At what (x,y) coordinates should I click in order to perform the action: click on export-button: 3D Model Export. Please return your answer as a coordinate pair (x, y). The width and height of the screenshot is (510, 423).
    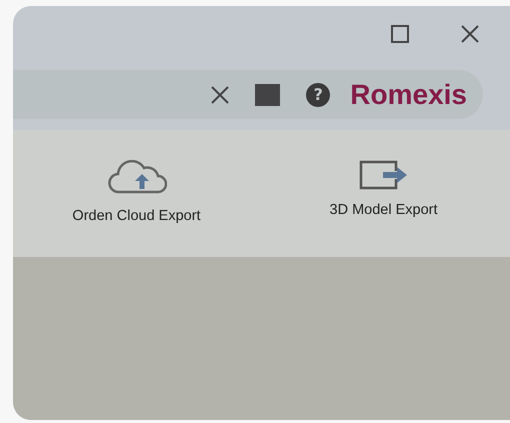
    Looking at the image, I should click on (383, 193).